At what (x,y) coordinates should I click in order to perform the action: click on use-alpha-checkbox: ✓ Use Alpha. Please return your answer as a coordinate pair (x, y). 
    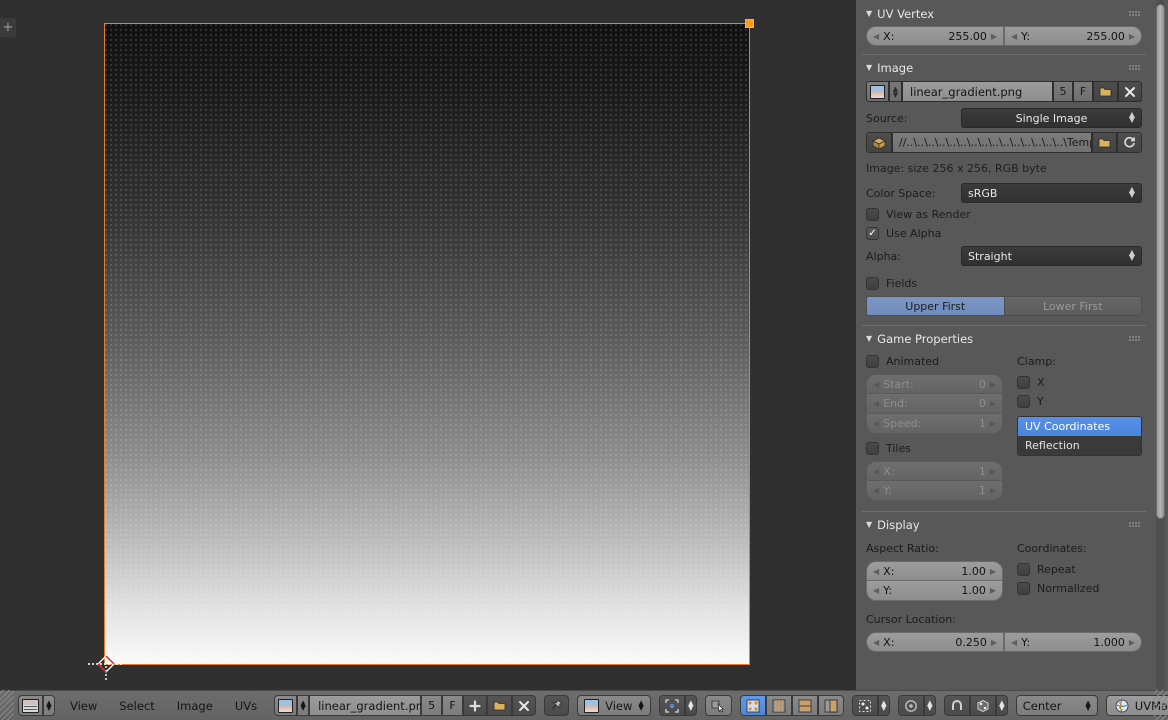
    Looking at the image, I should click on (1004, 233).